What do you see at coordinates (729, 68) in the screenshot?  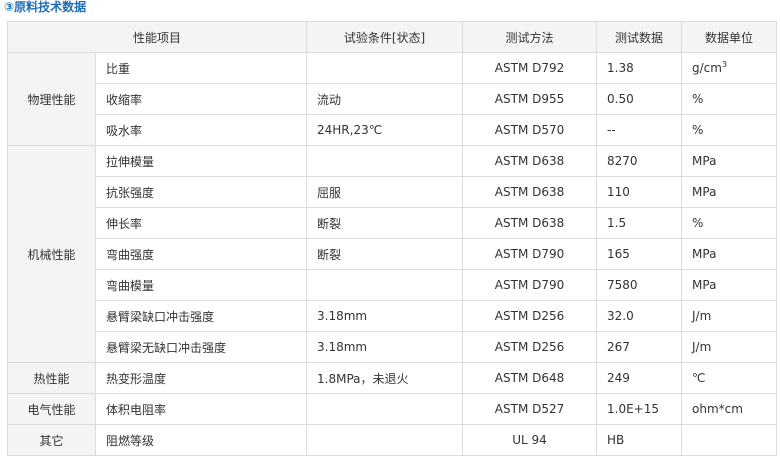 I see `unit-cell: g/cm3` at bounding box center [729, 68].